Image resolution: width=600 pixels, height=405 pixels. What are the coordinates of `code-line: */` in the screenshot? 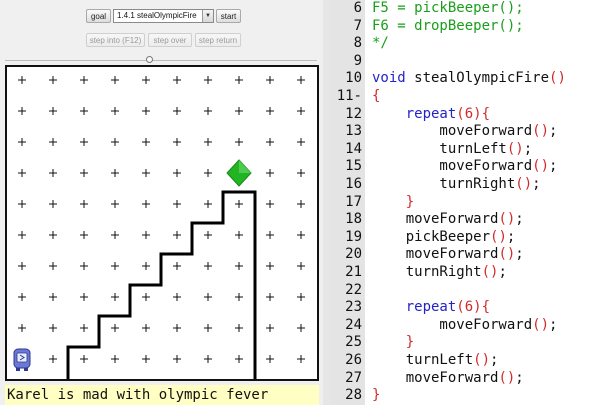 It's located at (380, 44).